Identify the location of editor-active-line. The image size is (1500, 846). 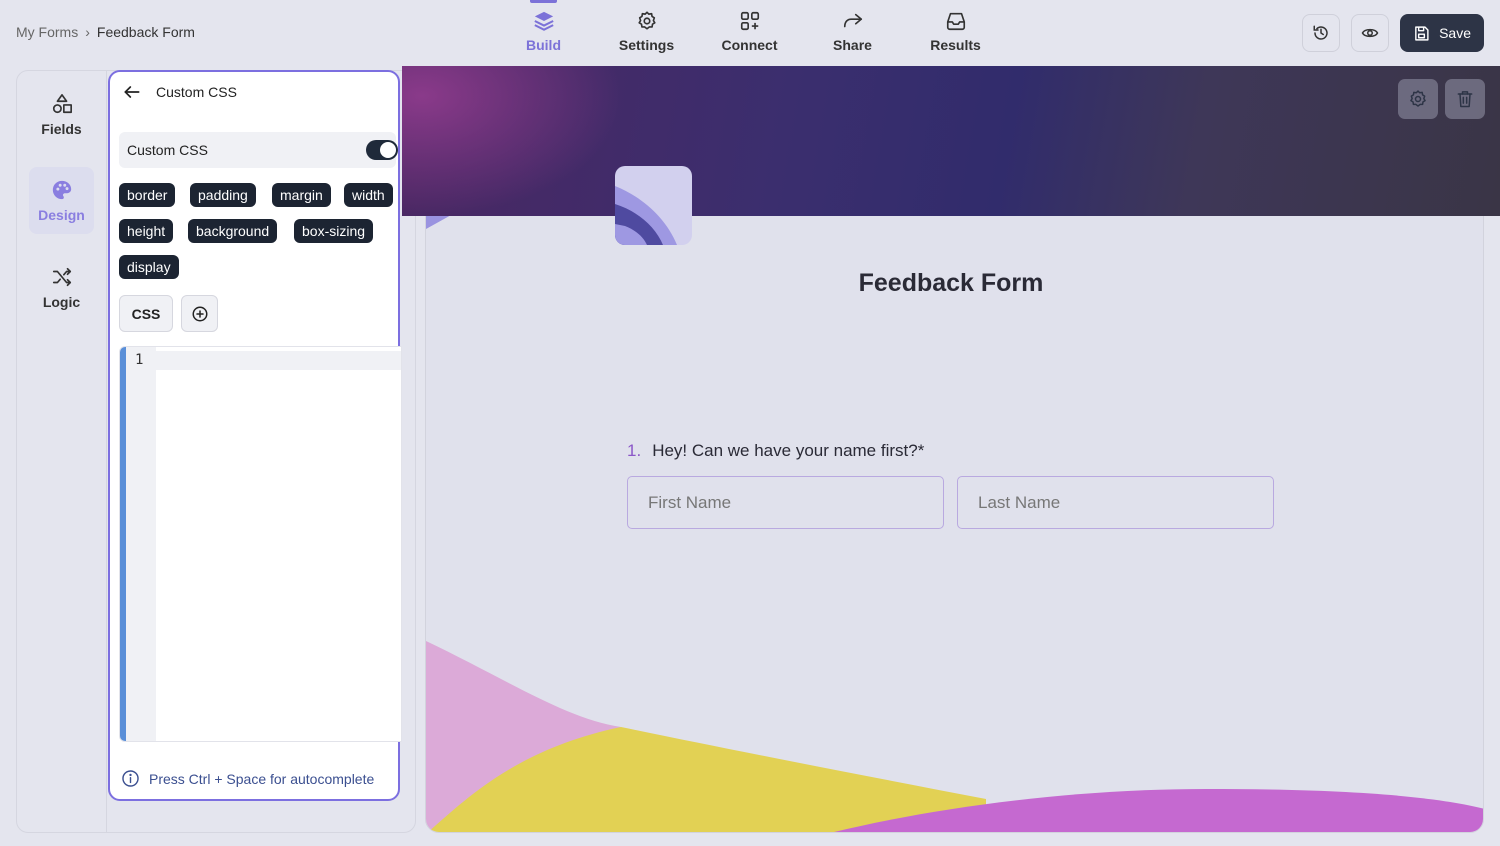
(278, 360).